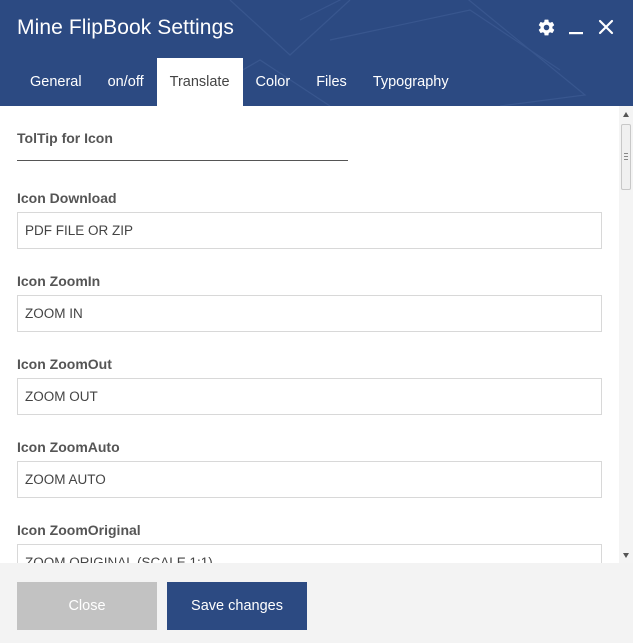 The height and width of the screenshot is (643, 633). What do you see at coordinates (309, 313) in the screenshot?
I see `icon-zoomin-input` at bounding box center [309, 313].